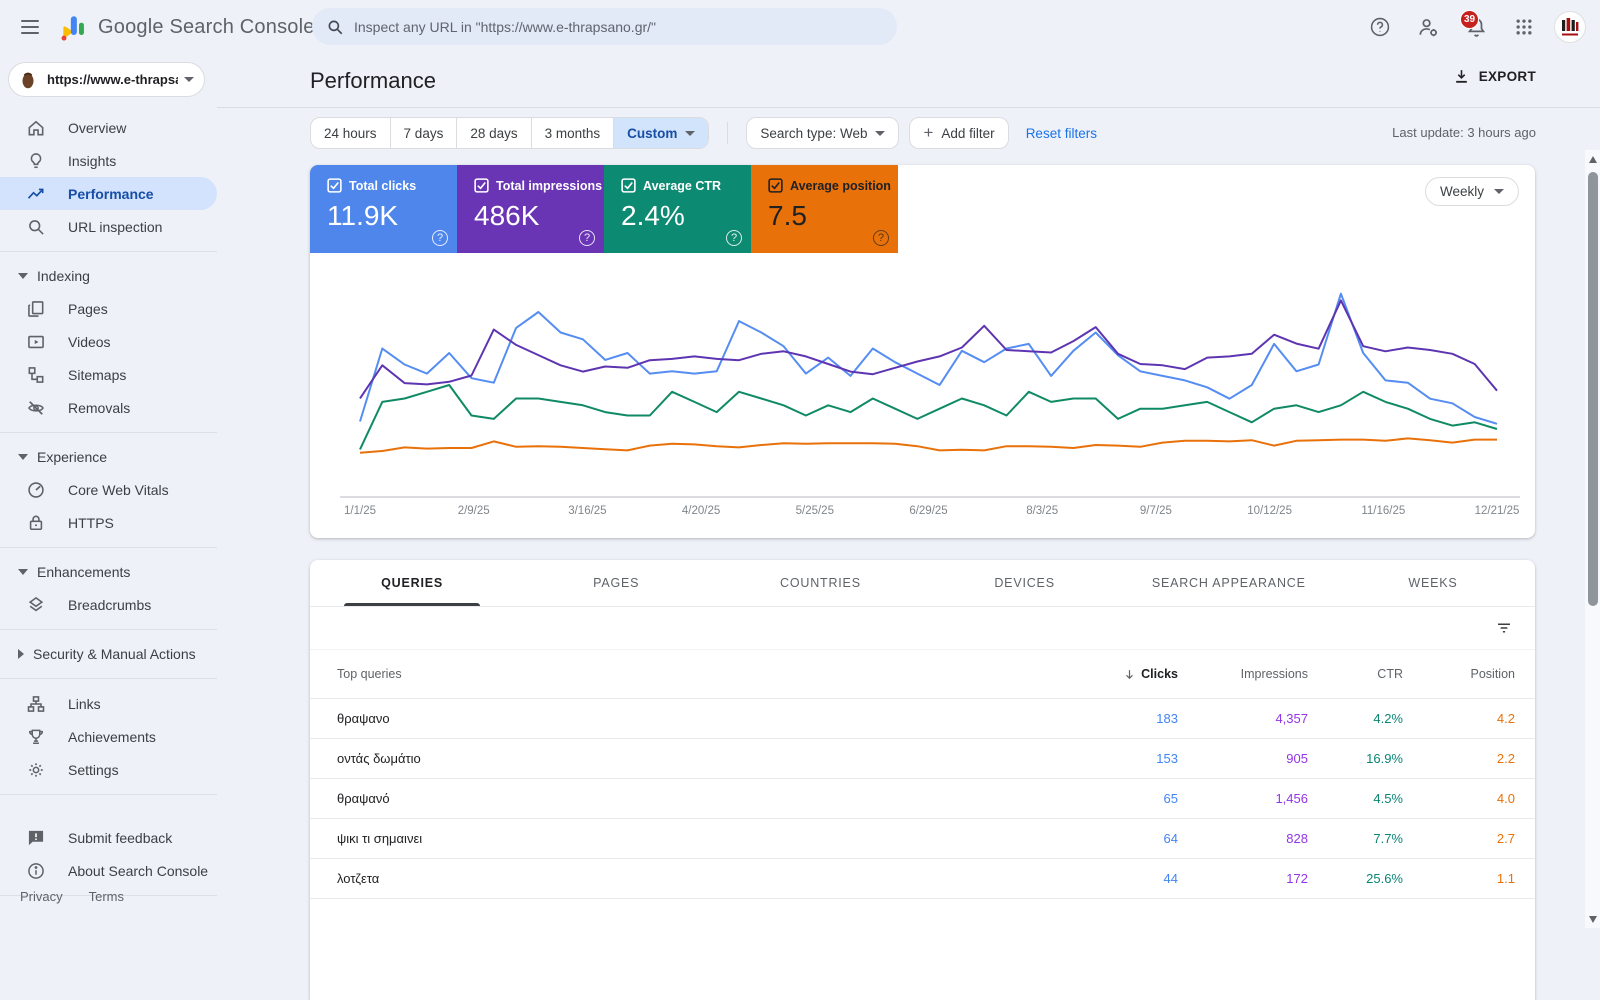 The height and width of the screenshot is (1000, 1600). What do you see at coordinates (28, 80) in the screenshot?
I see `property-favicon` at bounding box center [28, 80].